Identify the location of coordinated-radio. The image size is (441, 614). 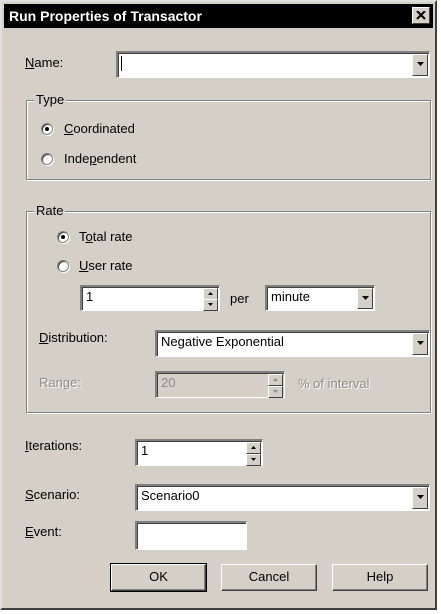
(47, 129).